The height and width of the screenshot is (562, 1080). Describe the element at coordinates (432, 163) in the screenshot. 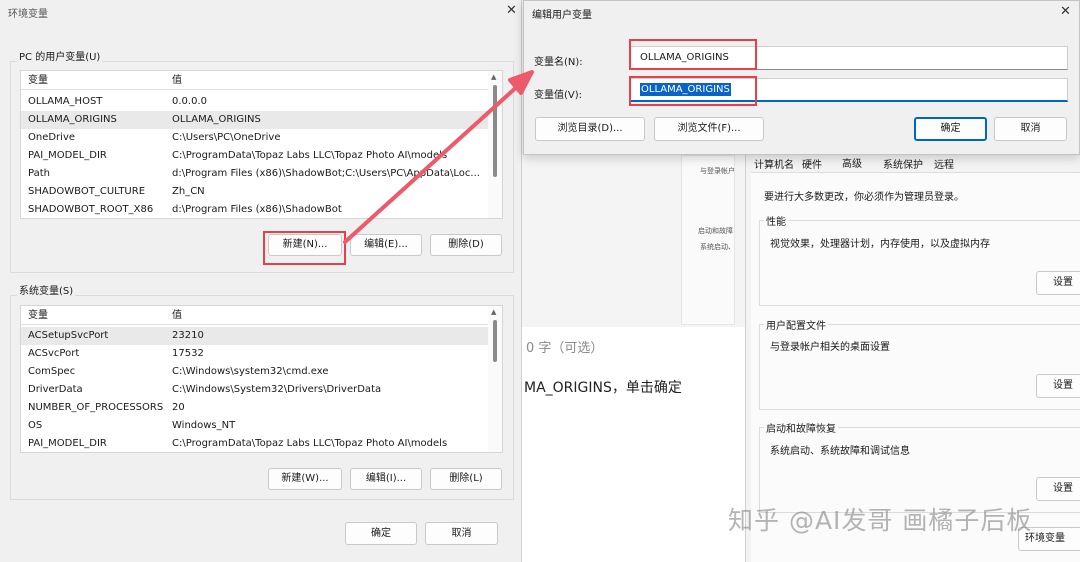

I see `arrow-shaft` at that location.